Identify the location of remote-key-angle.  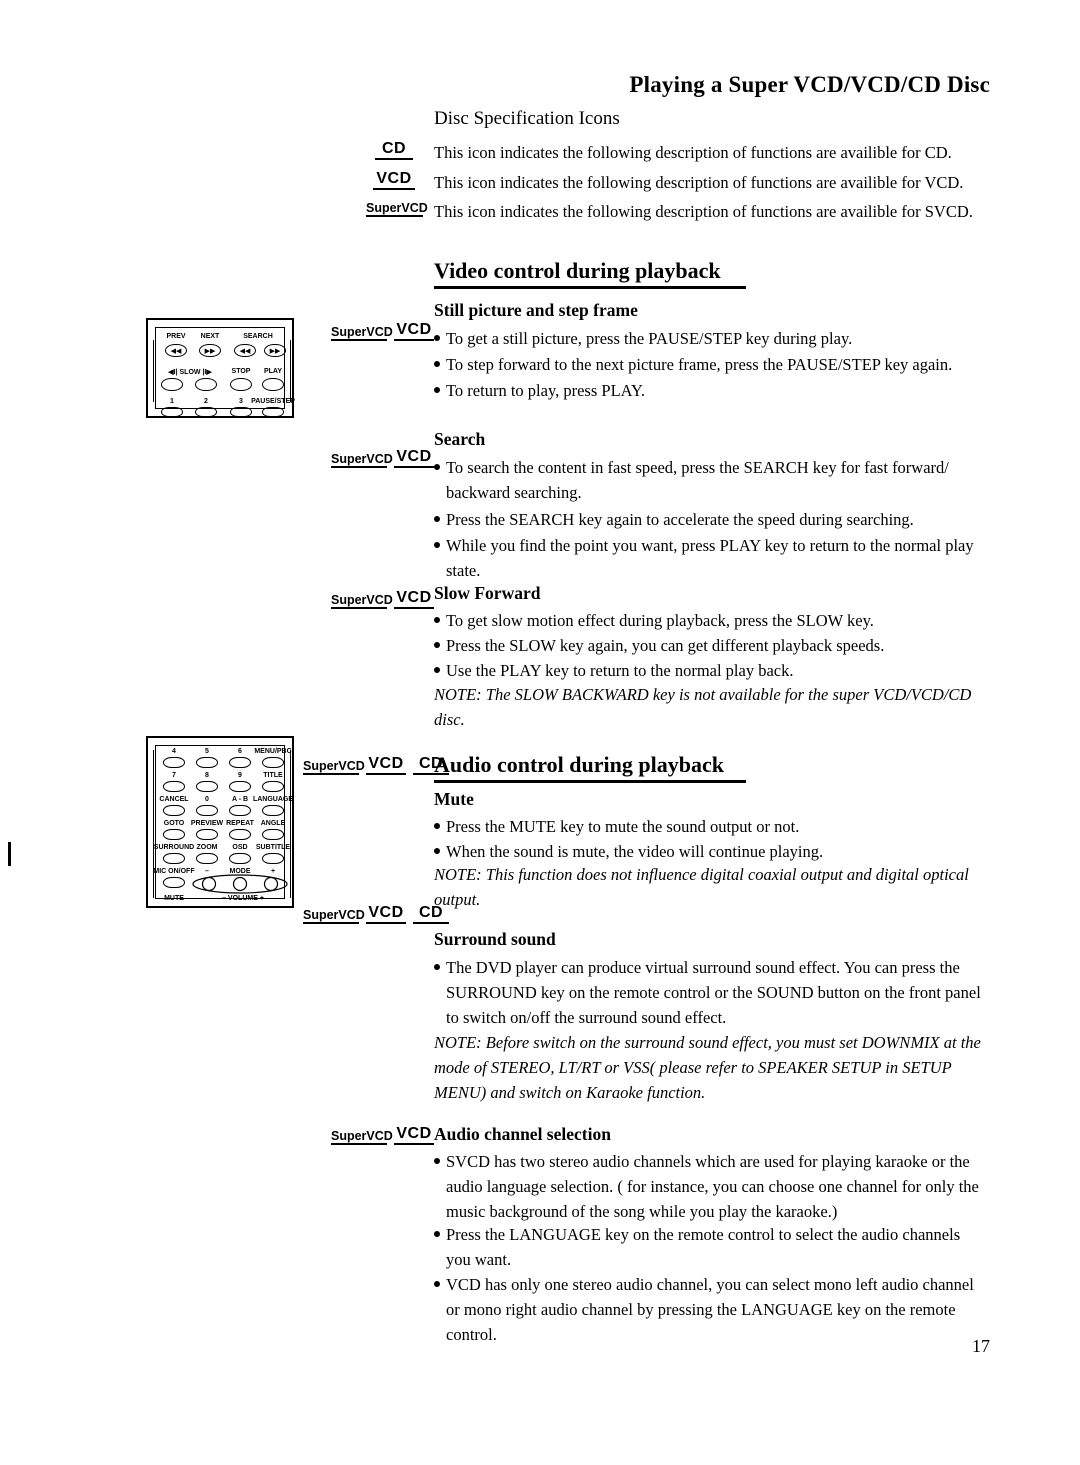
(273, 834).